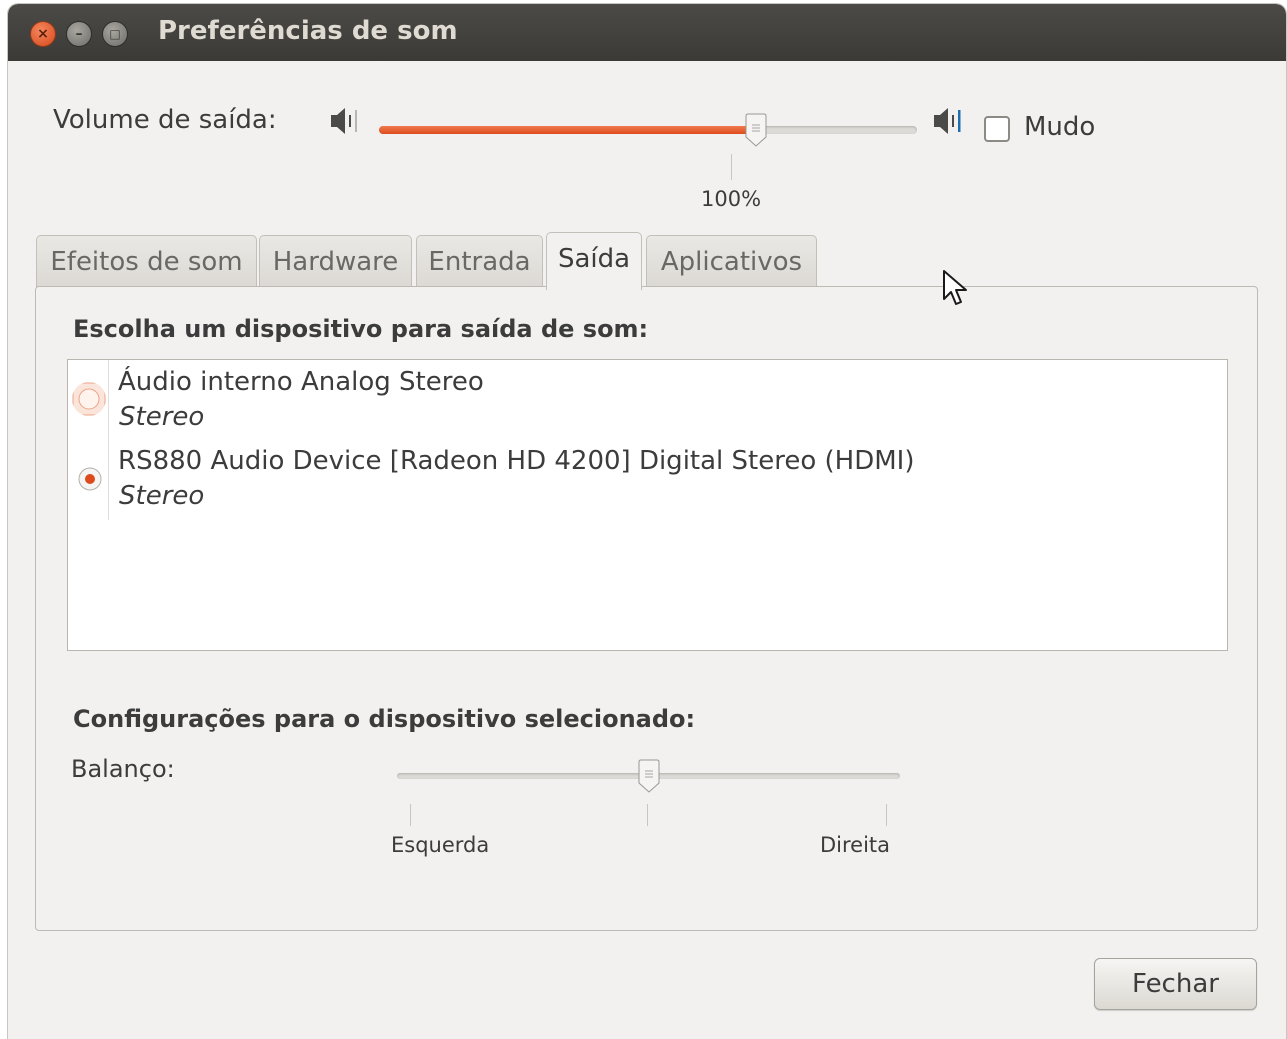  Describe the element at coordinates (955, 287) in the screenshot. I see `mouse-pointer-icon` at that location.